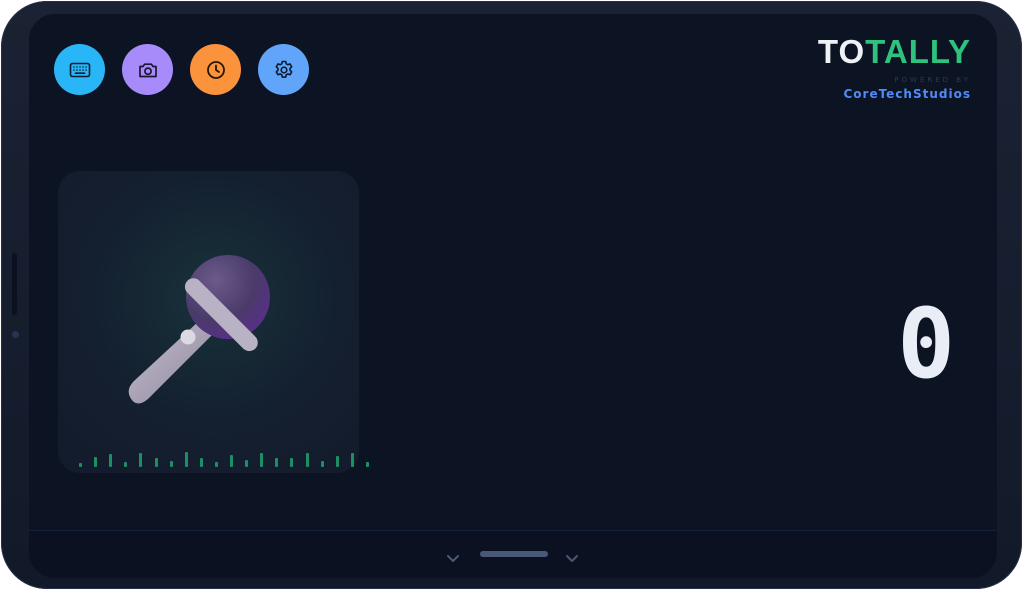  I want to click on audio-waveform, so click(230, 457).